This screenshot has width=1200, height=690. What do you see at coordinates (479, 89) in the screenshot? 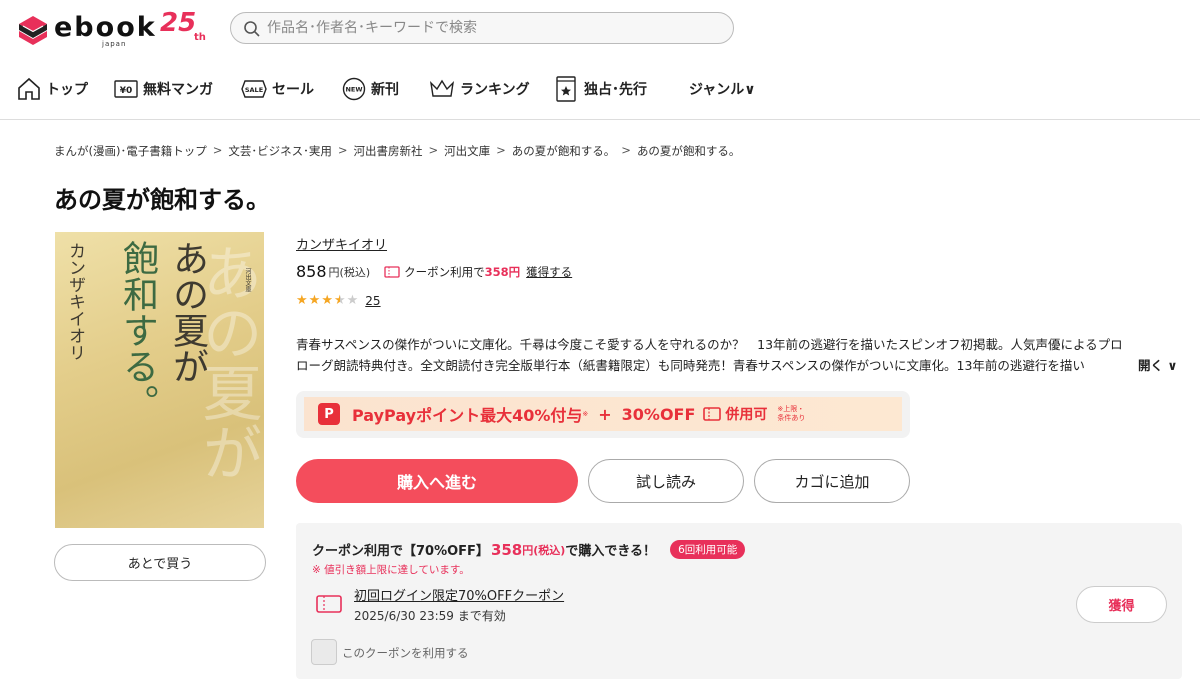
I see `nav-item-ranking: ランキング` at bounding box center [479, 89].